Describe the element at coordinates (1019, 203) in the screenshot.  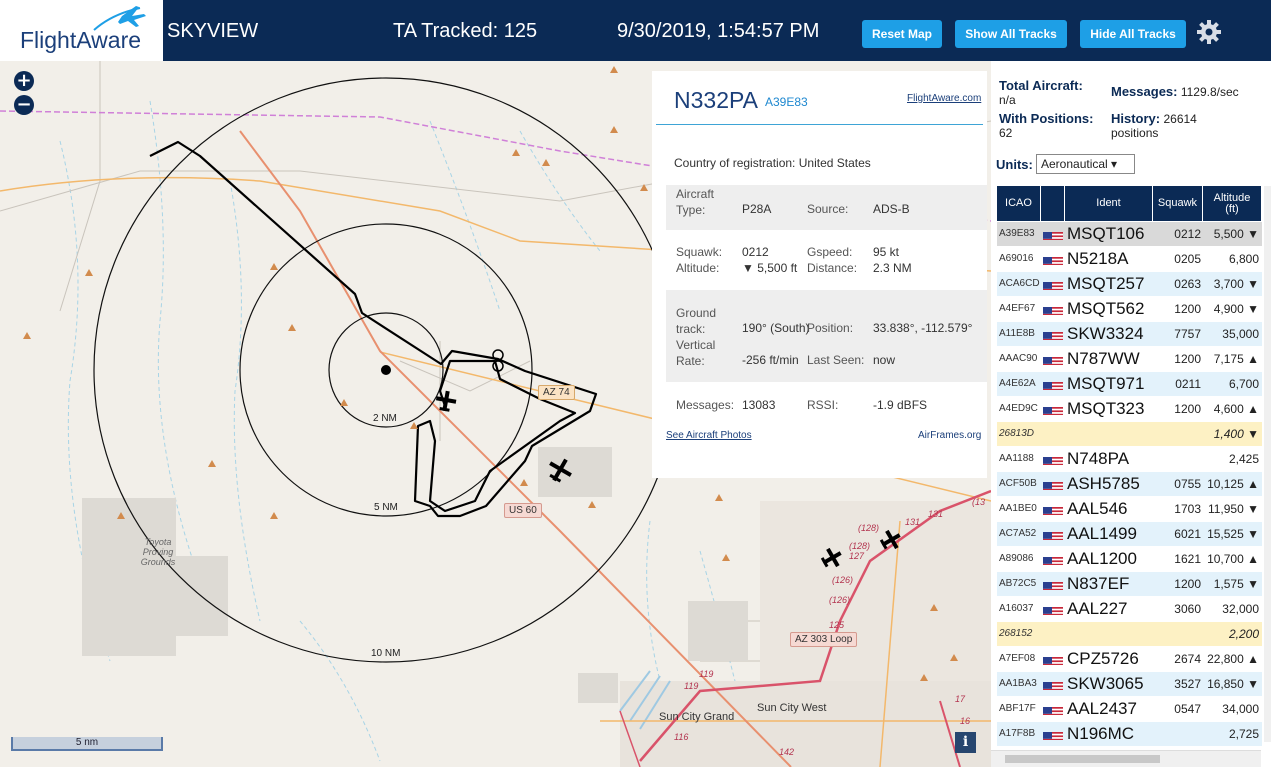
I see `column-header-icao: ICAO` at that location.